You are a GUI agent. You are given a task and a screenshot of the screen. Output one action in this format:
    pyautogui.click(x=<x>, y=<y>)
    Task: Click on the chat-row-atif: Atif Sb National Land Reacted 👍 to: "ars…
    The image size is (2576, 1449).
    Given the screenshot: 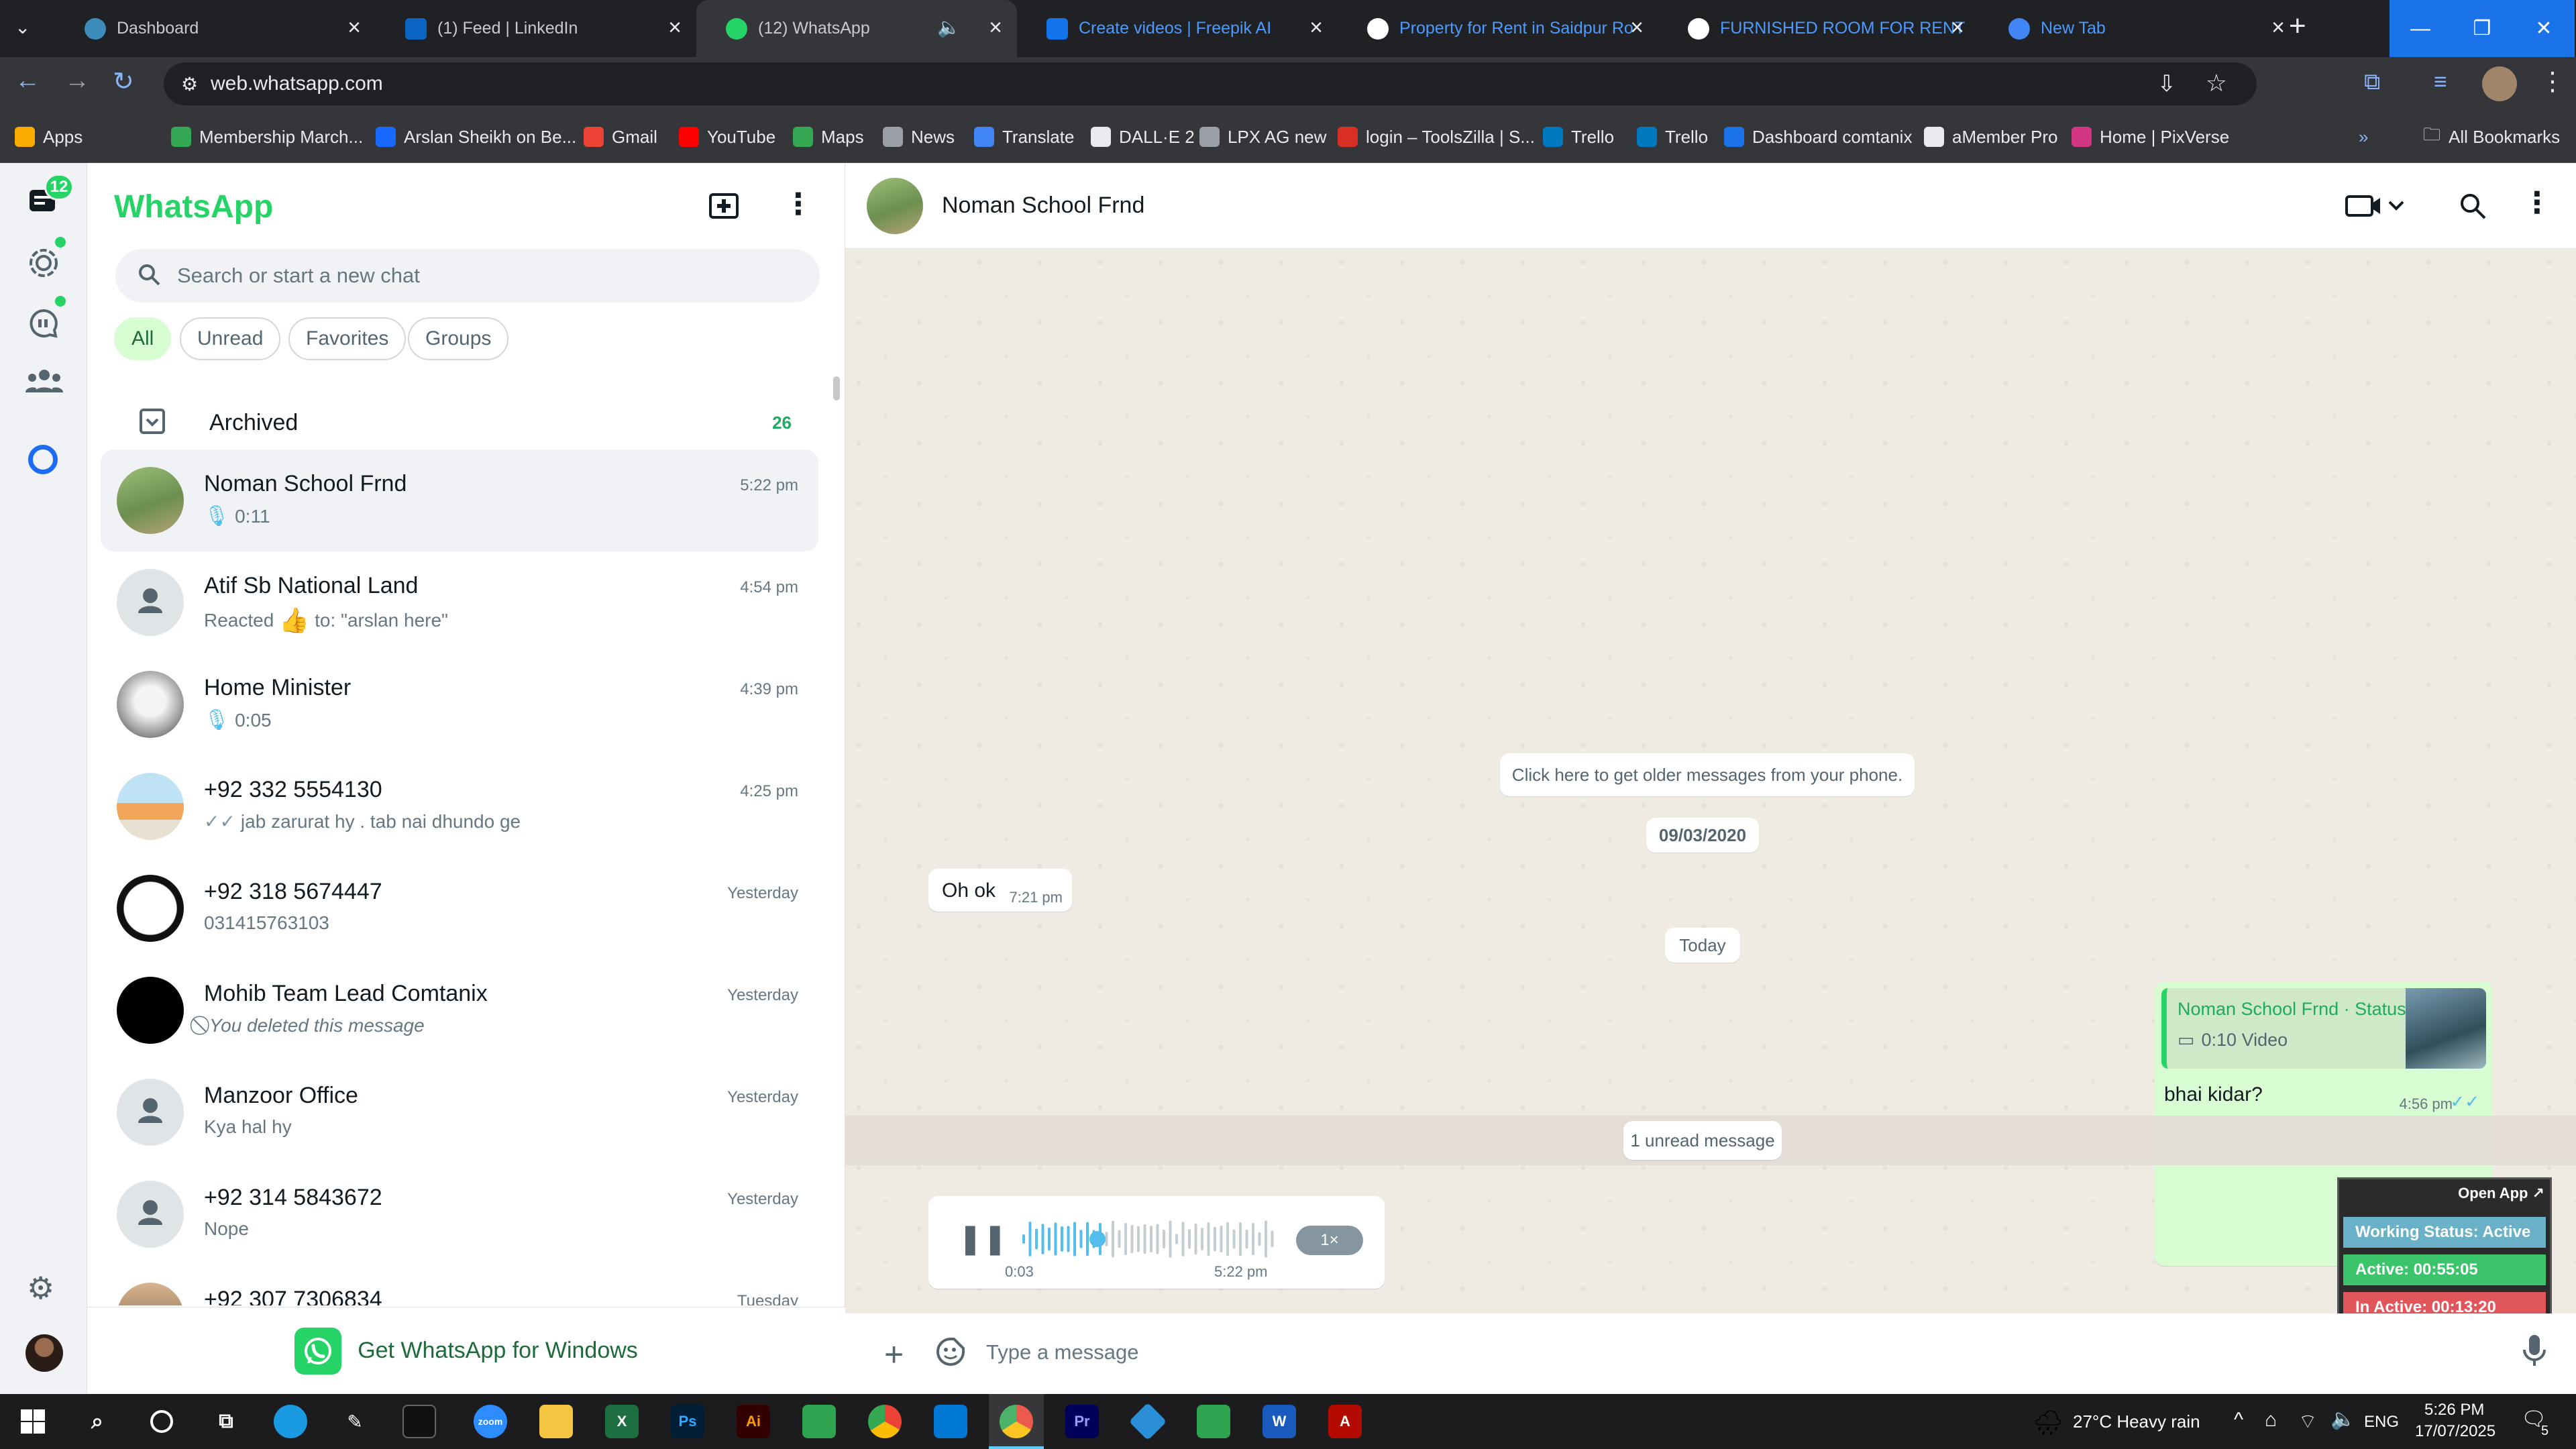 What is the action you would take?
    pyautogui.click(x=459, y=602)
    